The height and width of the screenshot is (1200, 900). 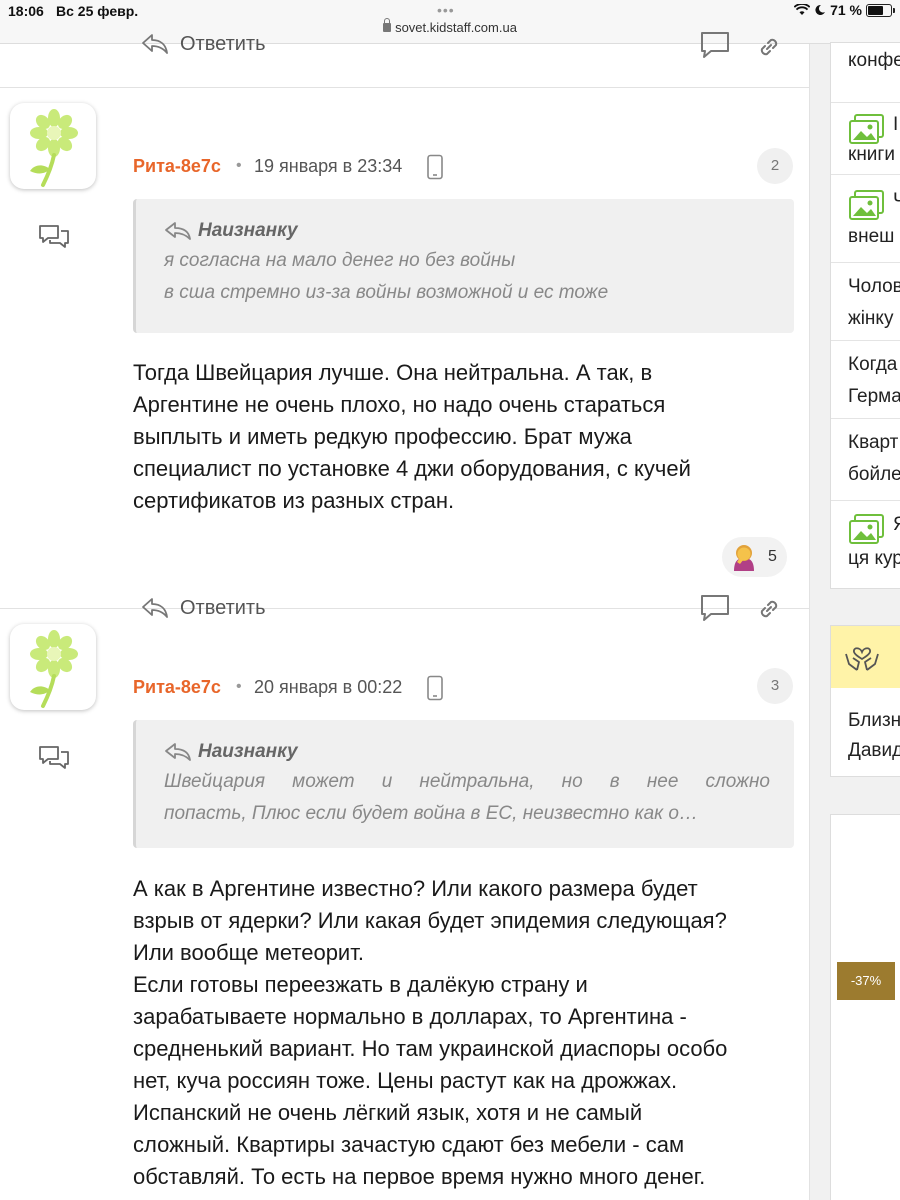 I want to click on comment-number-badge: 2, so click(x=775, y=166).